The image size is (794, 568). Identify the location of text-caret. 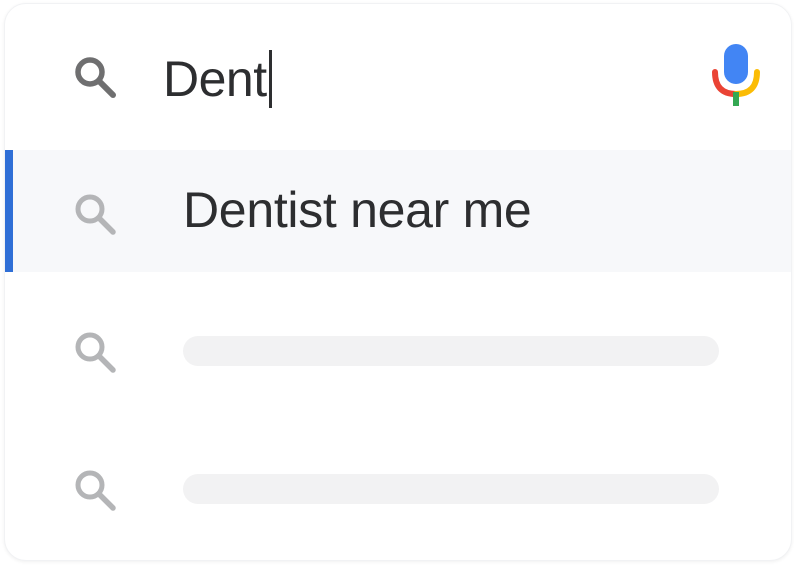
(270, 79).